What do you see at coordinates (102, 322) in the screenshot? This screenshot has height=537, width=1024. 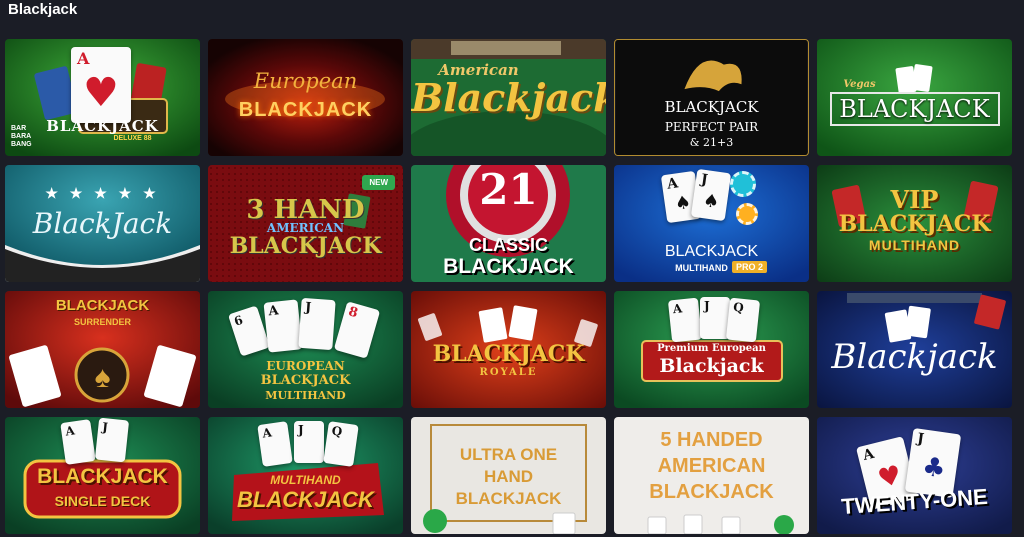 I see `tile-subtitle: SURRENDER` at bounding box center [102, 322].